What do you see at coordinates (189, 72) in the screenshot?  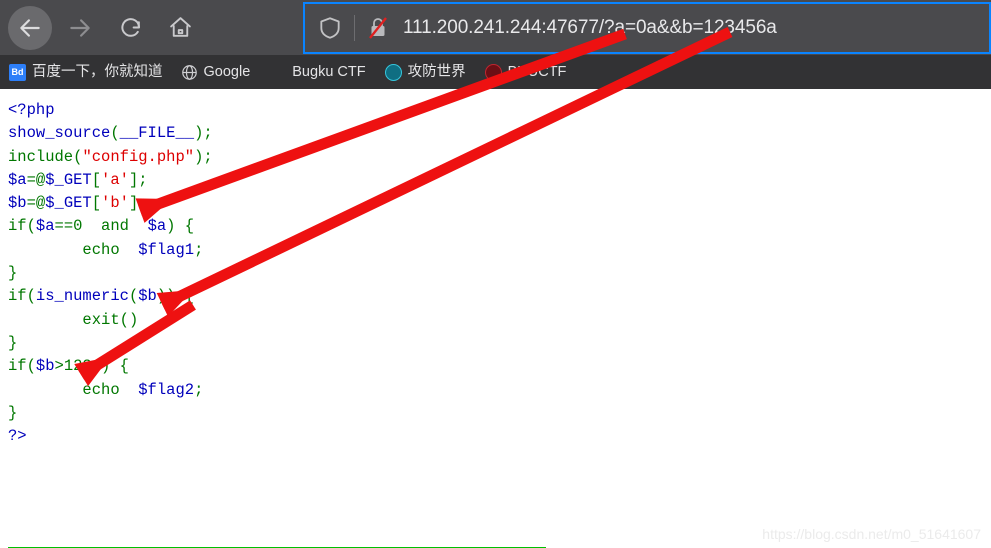 I see `globe-favicon-icon` at bounding box center [189, 72].